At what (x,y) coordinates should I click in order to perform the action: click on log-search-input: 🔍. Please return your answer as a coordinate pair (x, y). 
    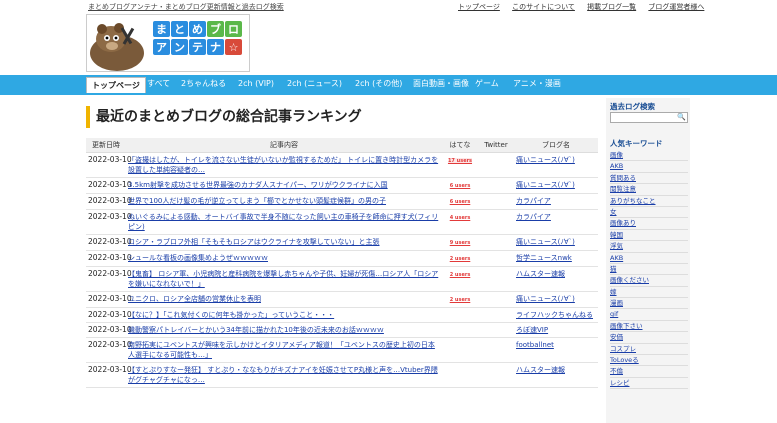
    Looking at the image, I should click on (649, 117).